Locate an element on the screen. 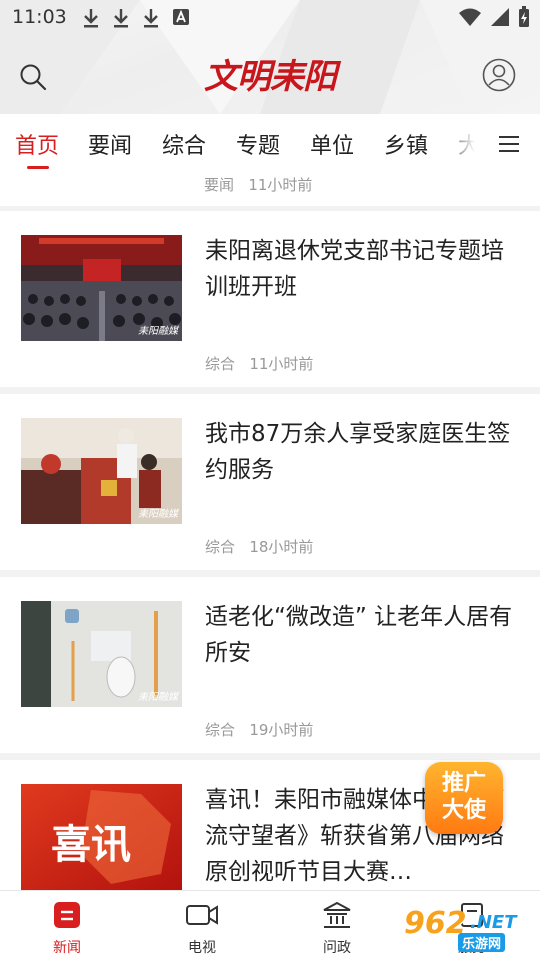  nav-label: 问政 is located at coordinates (337, 948).